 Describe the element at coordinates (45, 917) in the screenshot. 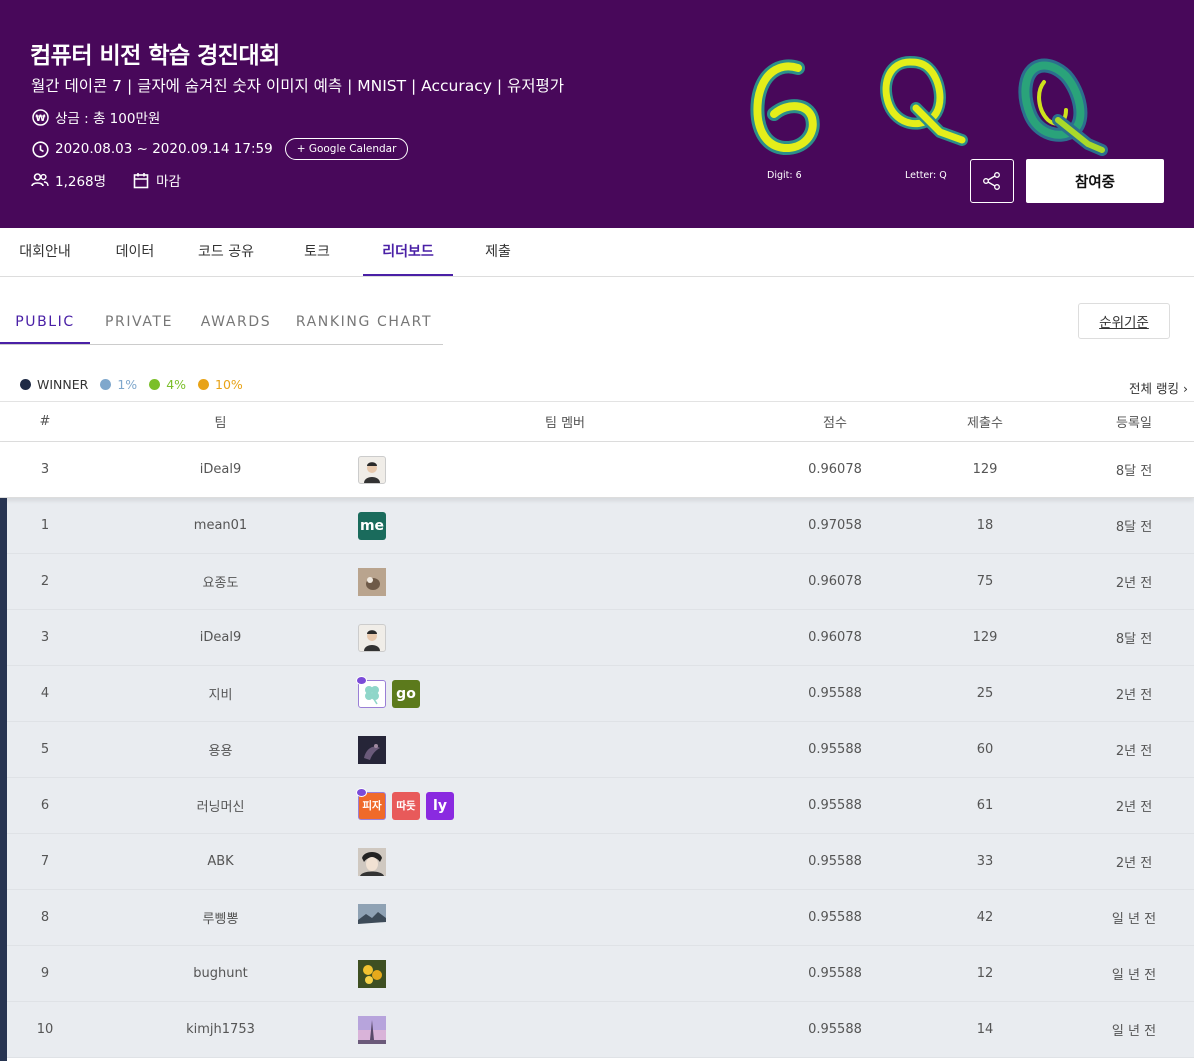

I see `rank: 8` at that location.